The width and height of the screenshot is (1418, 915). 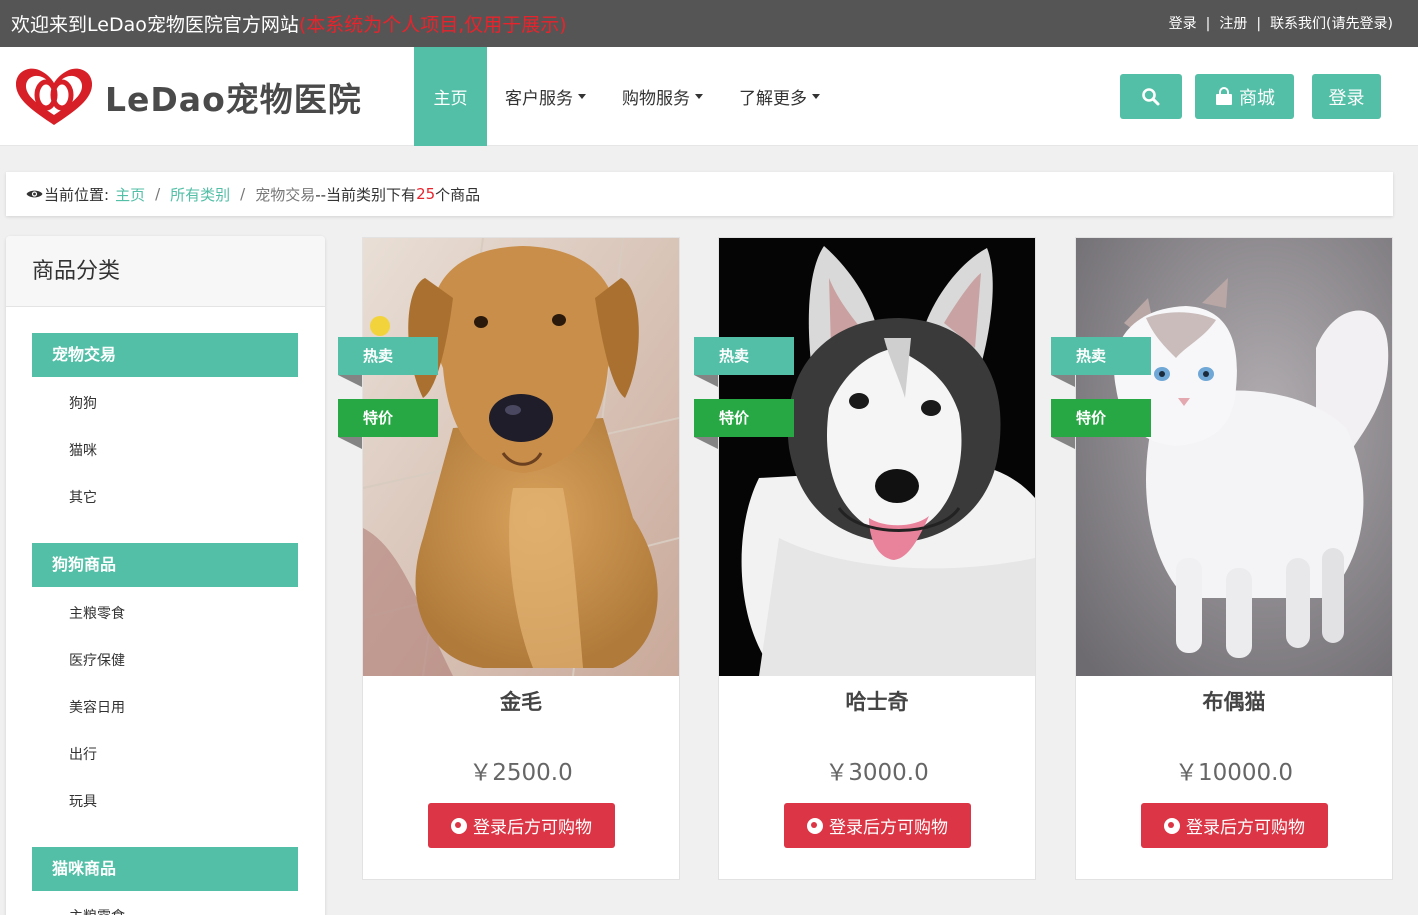 I want to click on breadcrumb-count-suffix: 个商品, so click(x=458, y=194).